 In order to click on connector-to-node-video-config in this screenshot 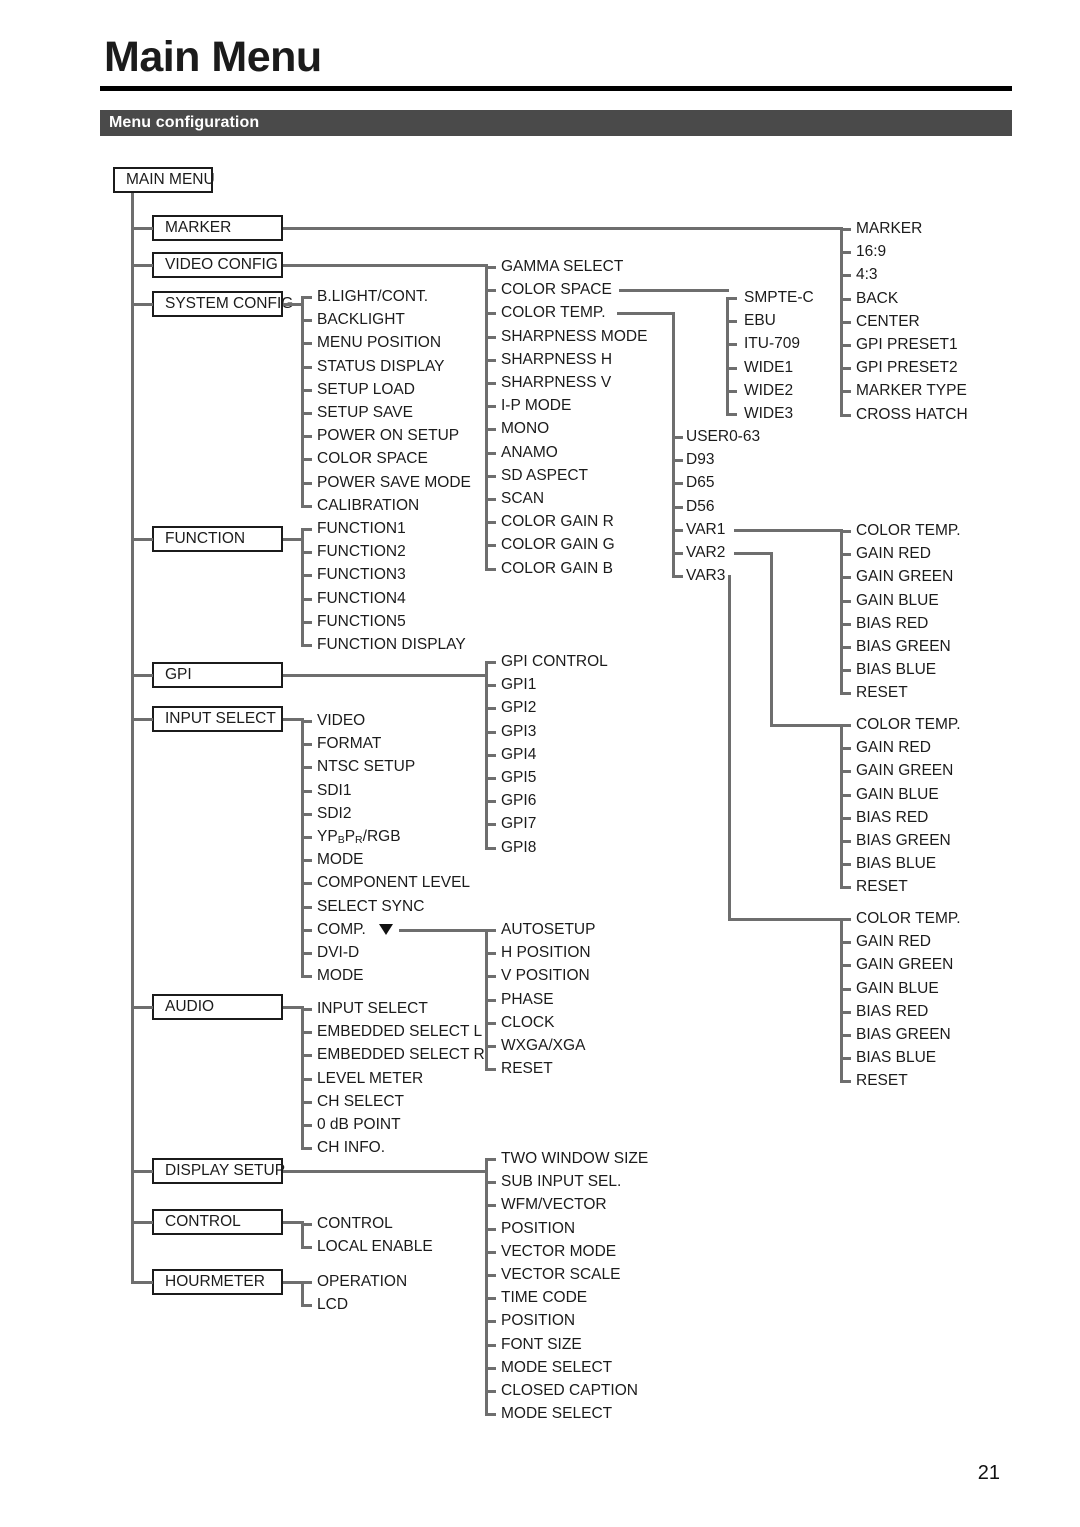, I will do `click(142, 265)`.